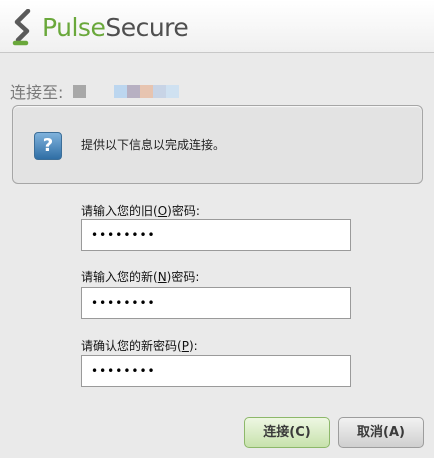  I want to click on help-question-icon: ?, so click(48, 146).